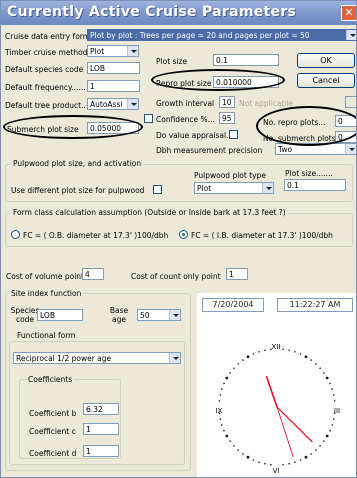  I want to click on ok-button: OK, so click(326, 60).